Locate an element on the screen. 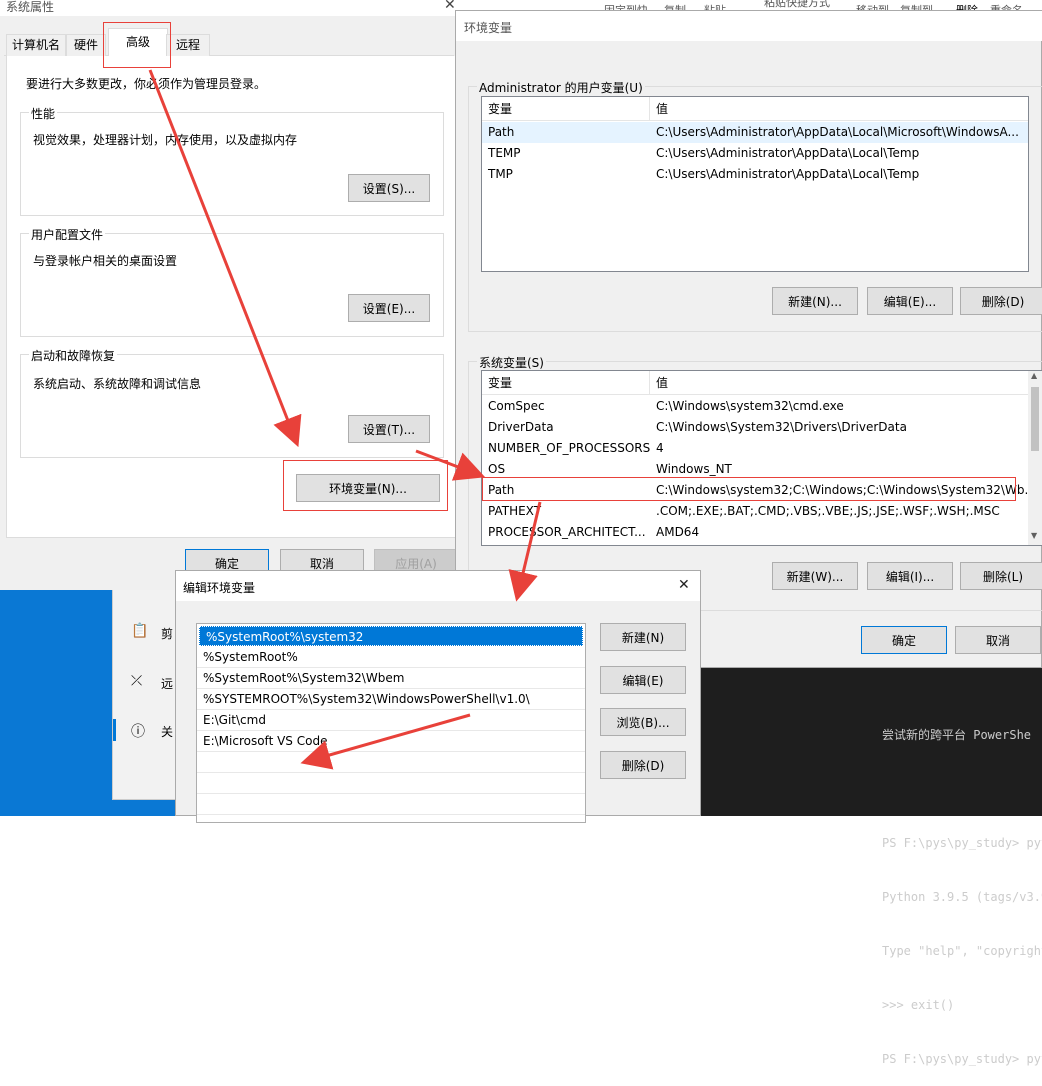 The height and width of the screenshot is (1086, 1042). scrollbar-thumb is located at coordinates (1035, 419).